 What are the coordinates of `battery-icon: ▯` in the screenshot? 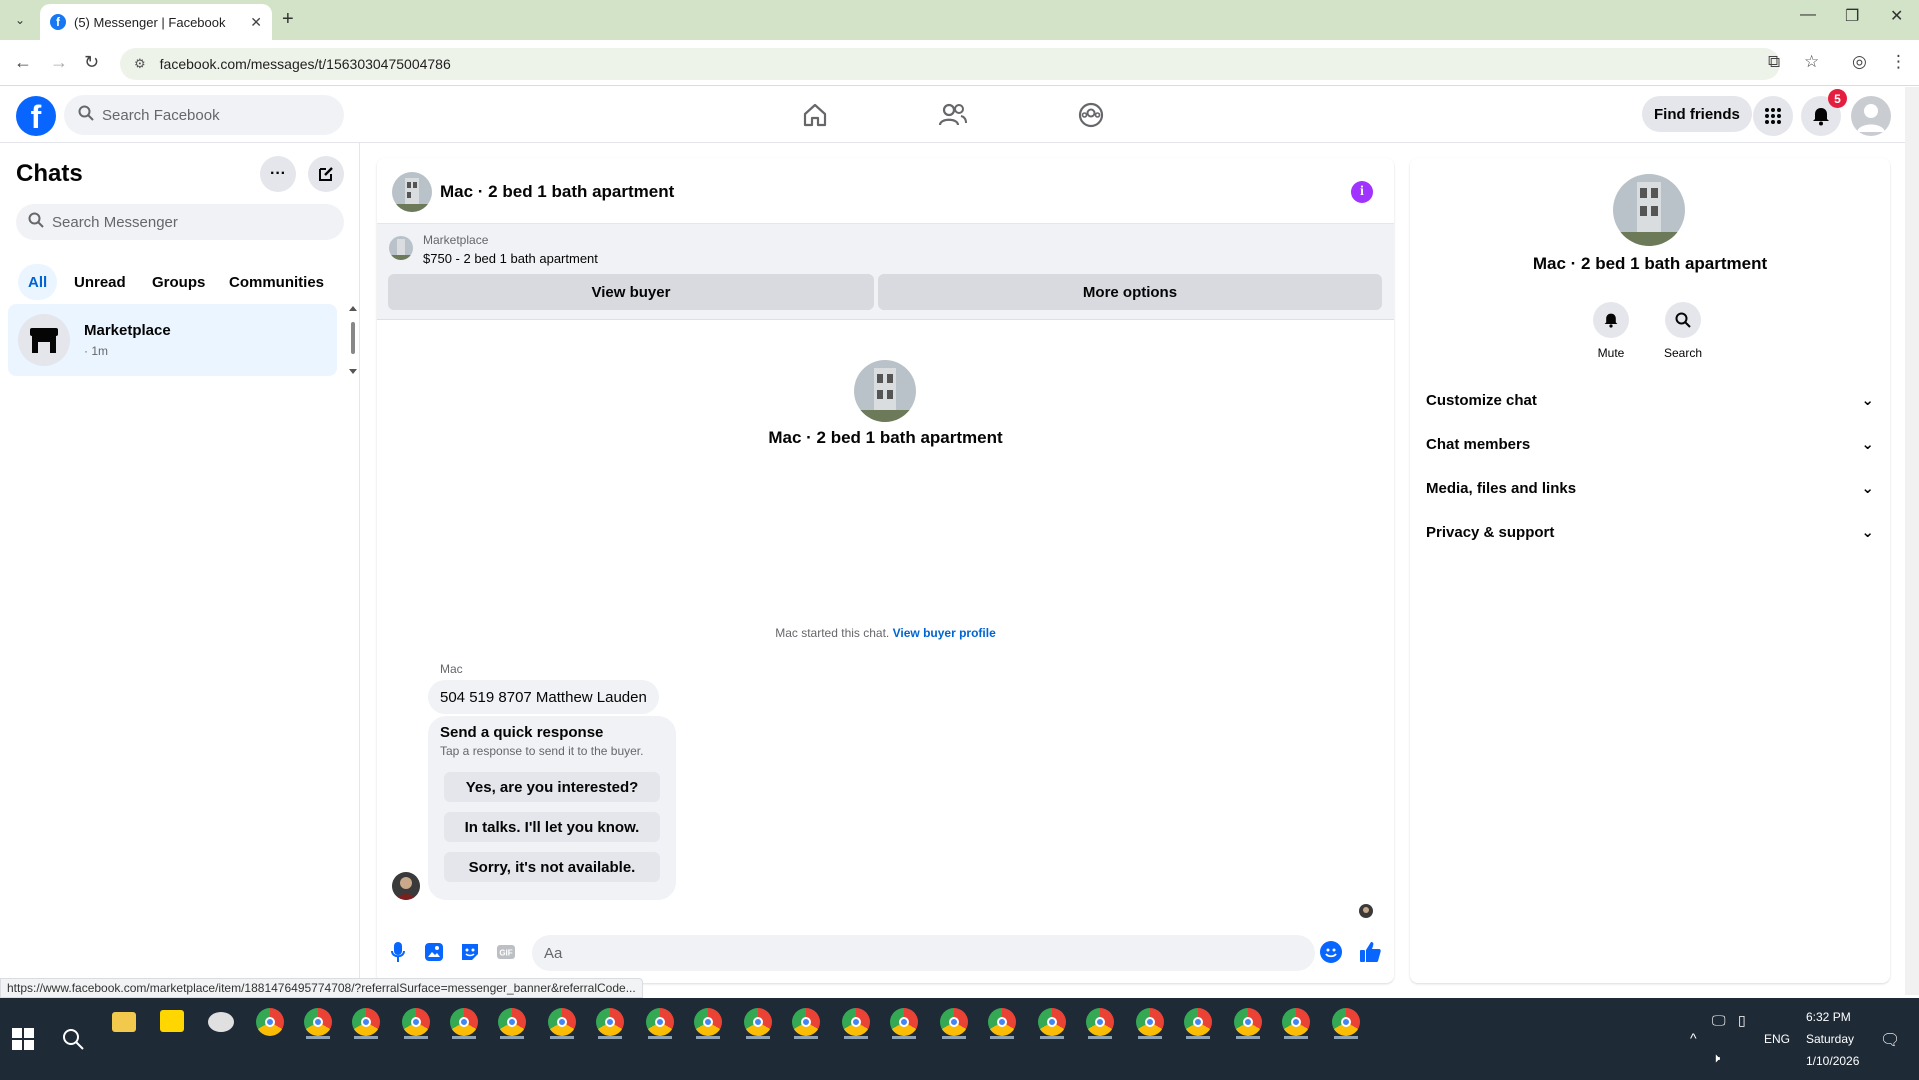 It's located at (1742, 1020).